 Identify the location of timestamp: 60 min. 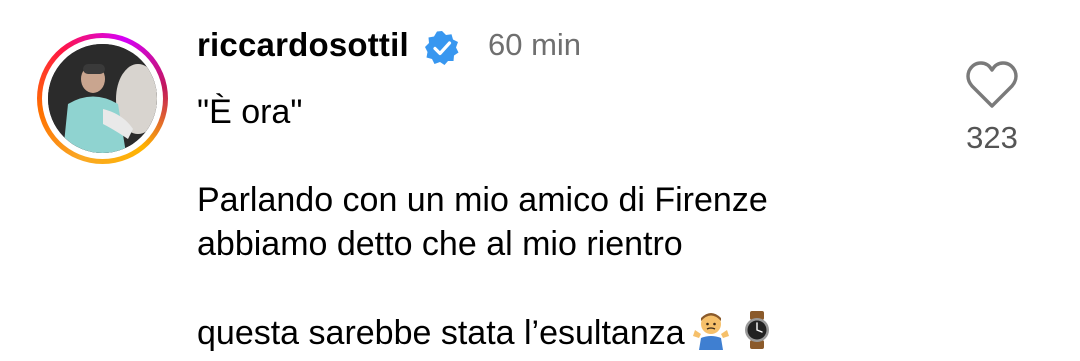
(535, 44).